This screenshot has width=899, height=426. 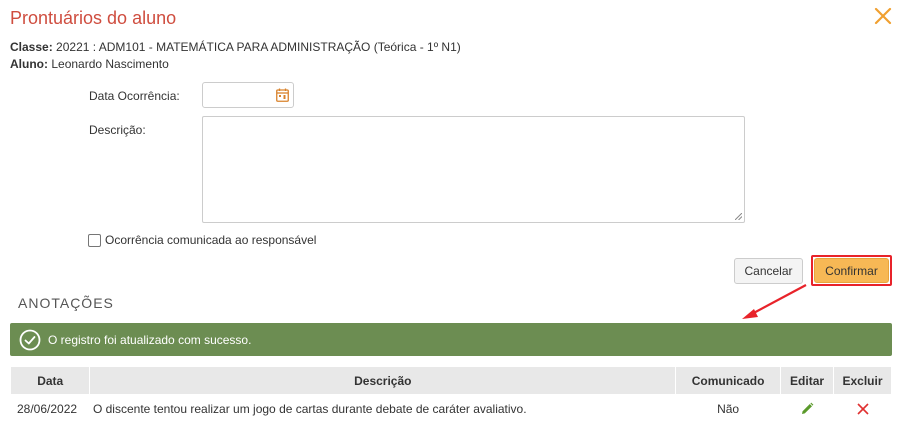 What do you see at coordinates (851, 270) in the screenshot?
I see `confirm-button: Confirmar` at bounding box center [851, 270].